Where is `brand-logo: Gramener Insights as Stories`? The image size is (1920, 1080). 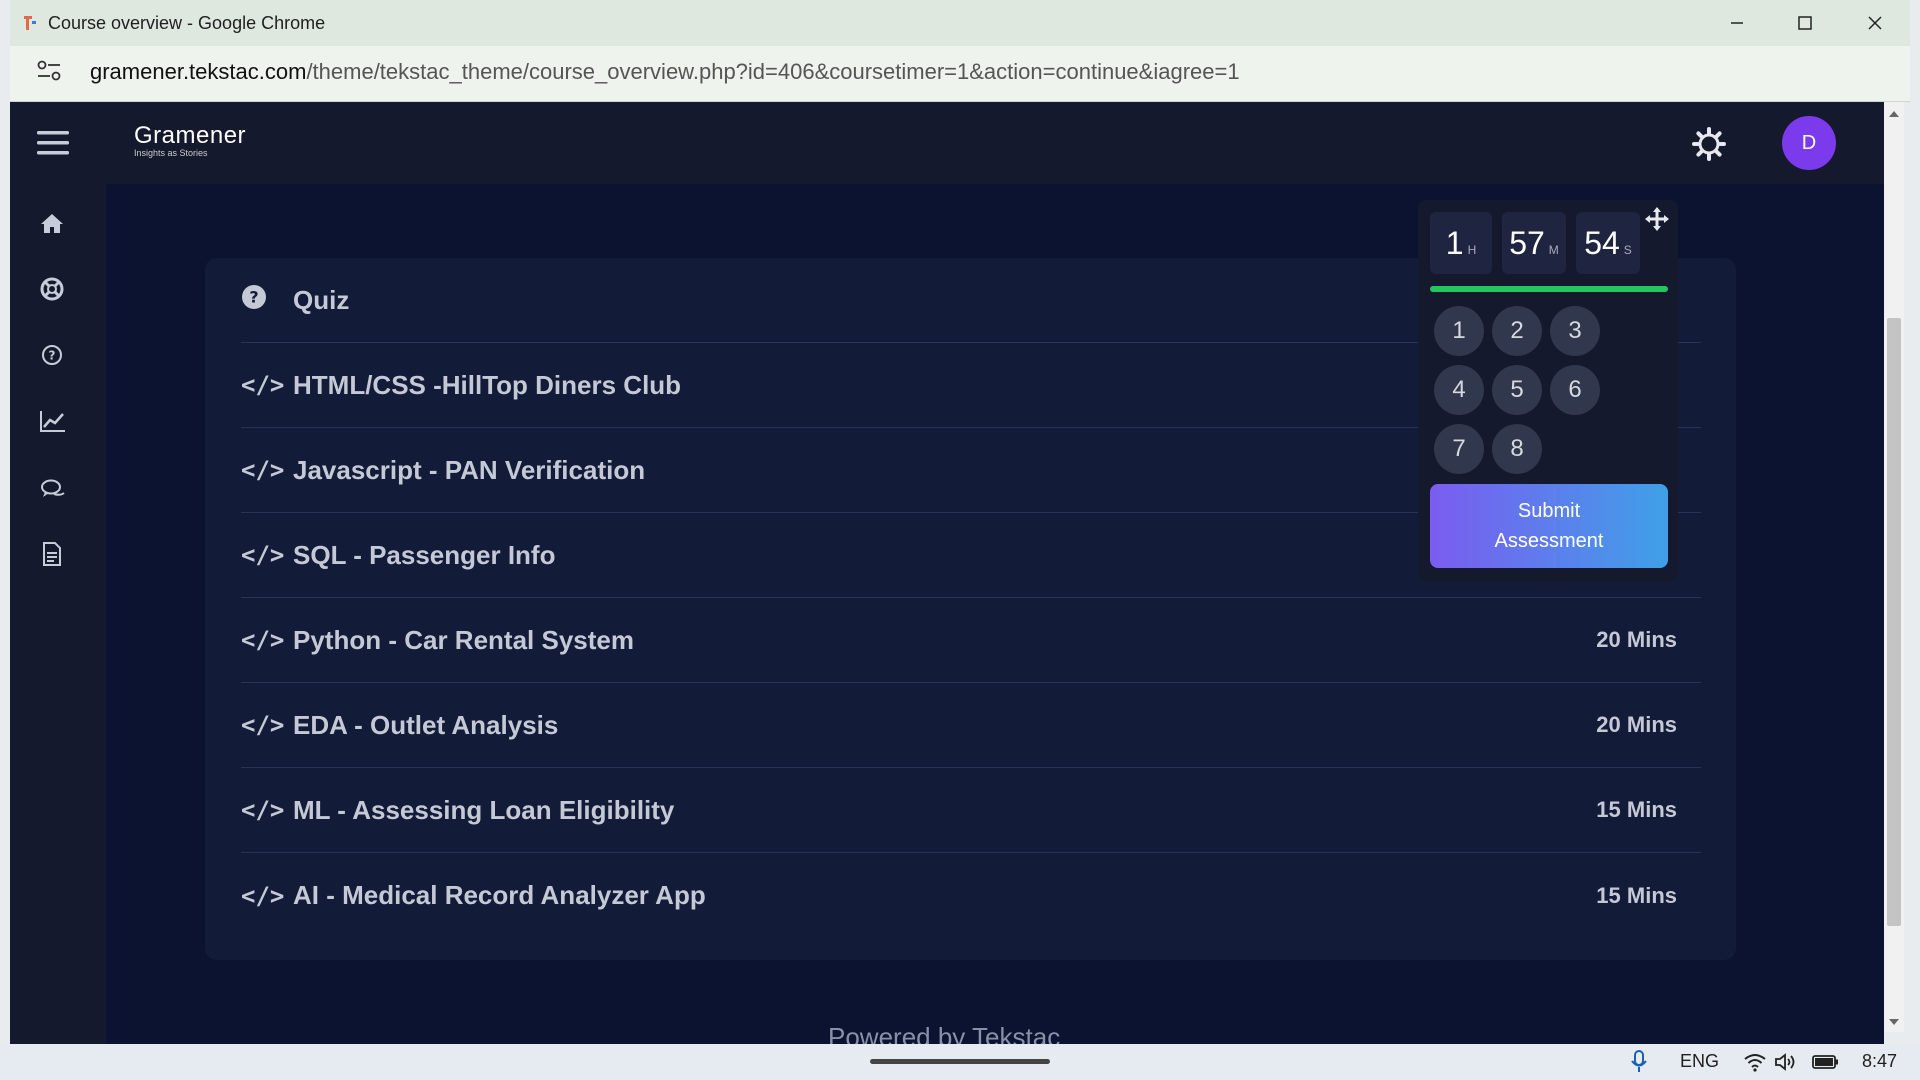
brand-logo: Gramener Insights as Stories is located at coordinates (190, 140).